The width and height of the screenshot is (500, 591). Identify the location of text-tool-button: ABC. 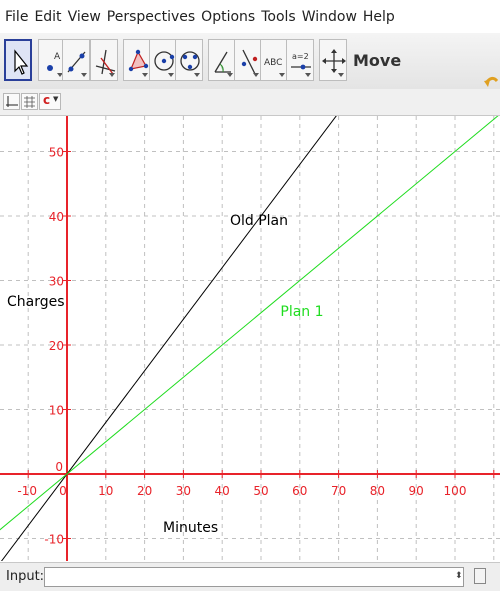
(274, 60).